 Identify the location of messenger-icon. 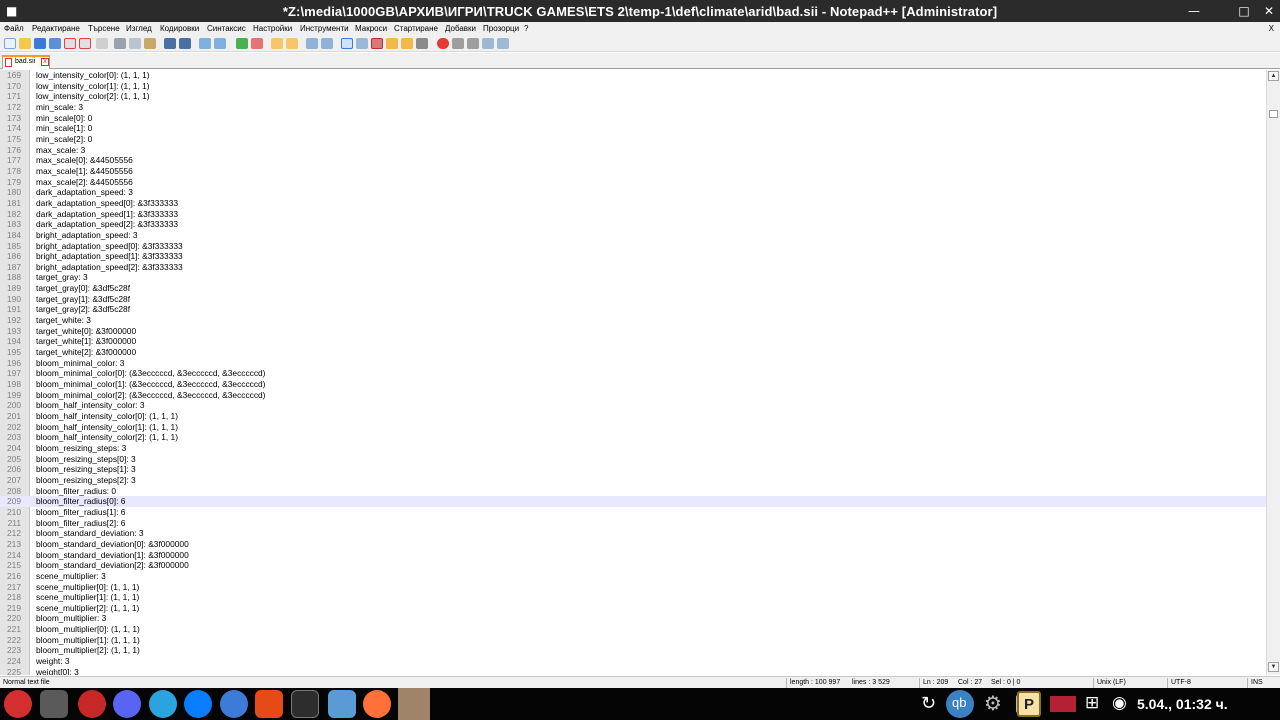
(198, 704).